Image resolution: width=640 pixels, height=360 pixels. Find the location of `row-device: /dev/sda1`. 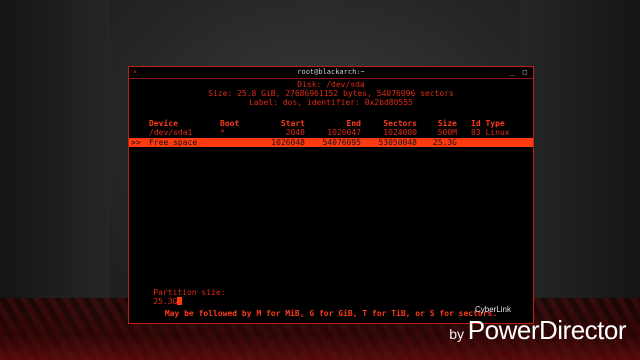

row-device: /dev/sda1 is located at coordinates (171, 132).